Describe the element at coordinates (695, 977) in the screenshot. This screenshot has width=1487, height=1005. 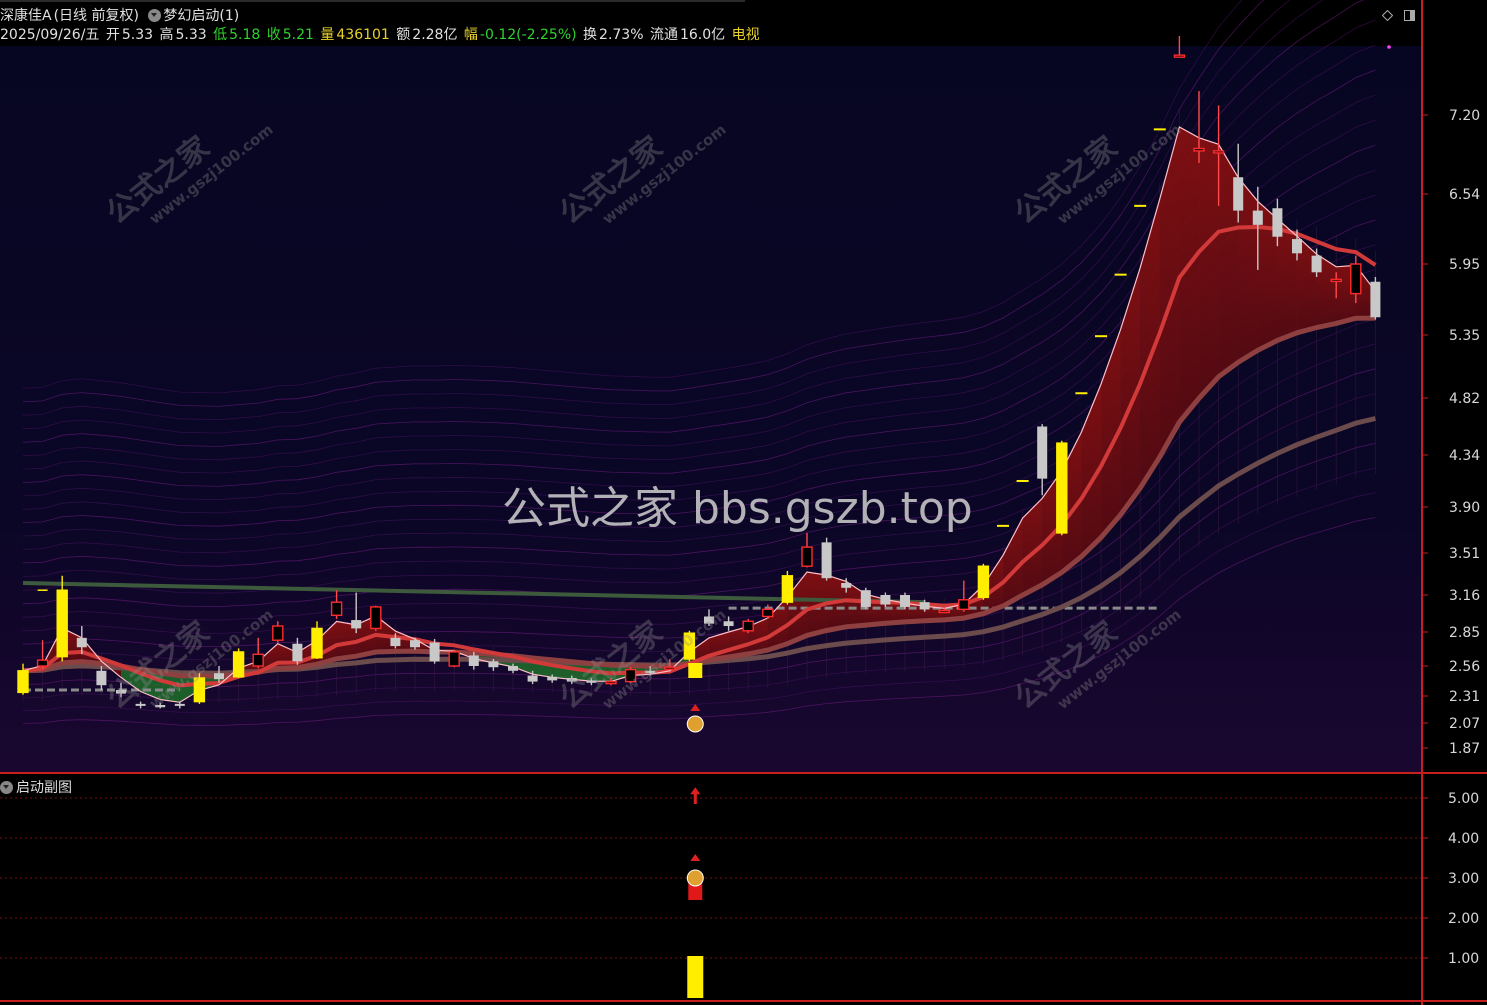
I see `sub-signal-bar` at that location.